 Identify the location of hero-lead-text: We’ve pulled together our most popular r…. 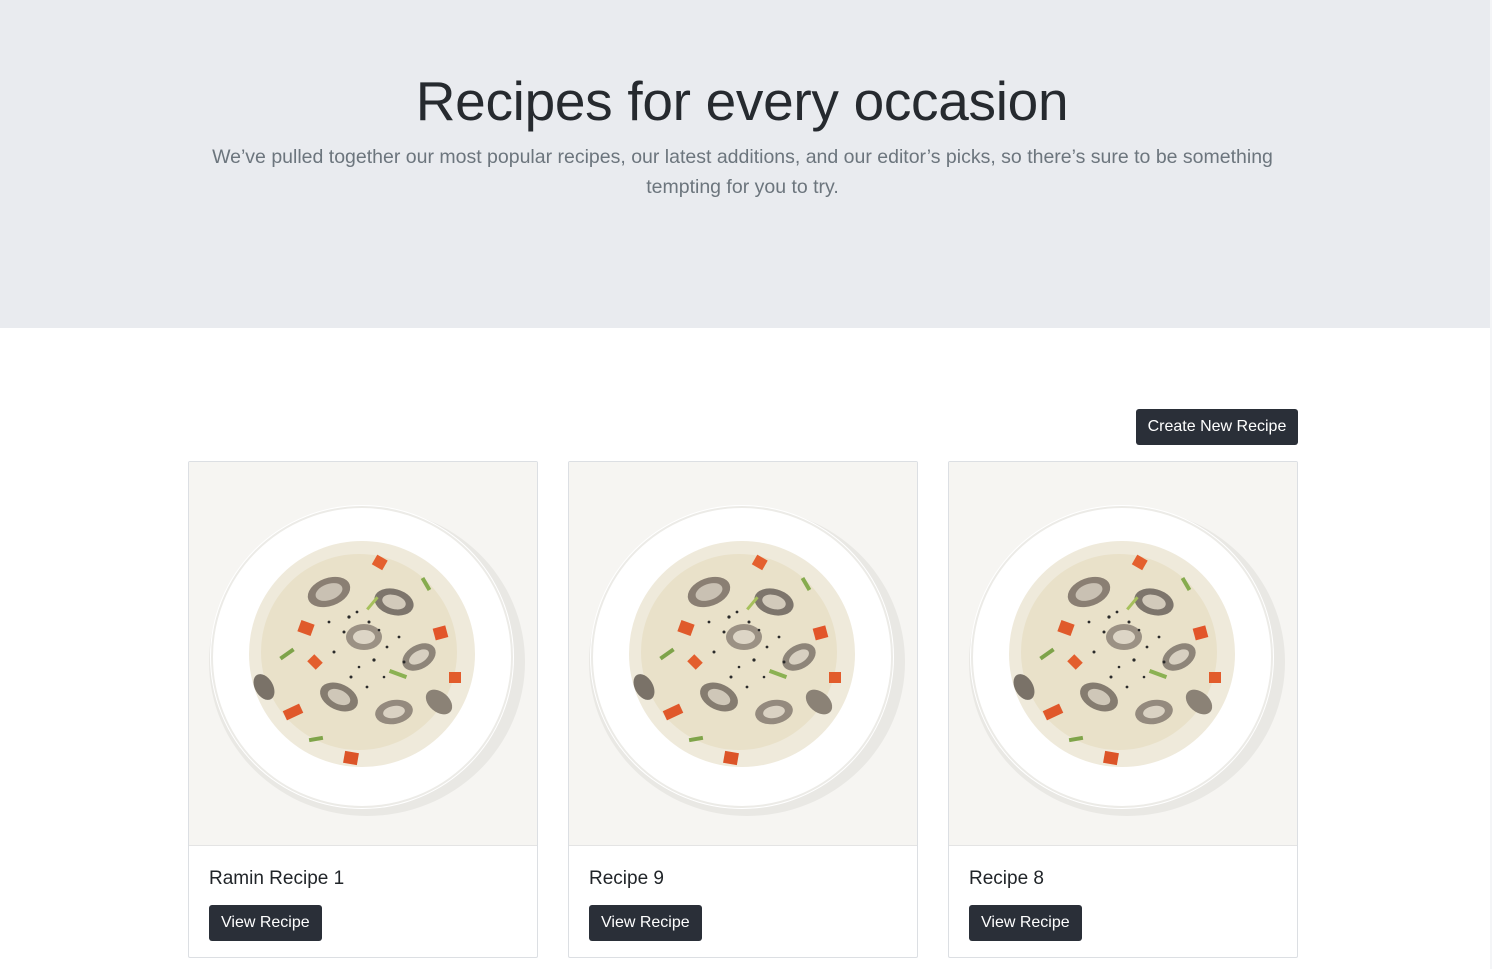
(742, 172).